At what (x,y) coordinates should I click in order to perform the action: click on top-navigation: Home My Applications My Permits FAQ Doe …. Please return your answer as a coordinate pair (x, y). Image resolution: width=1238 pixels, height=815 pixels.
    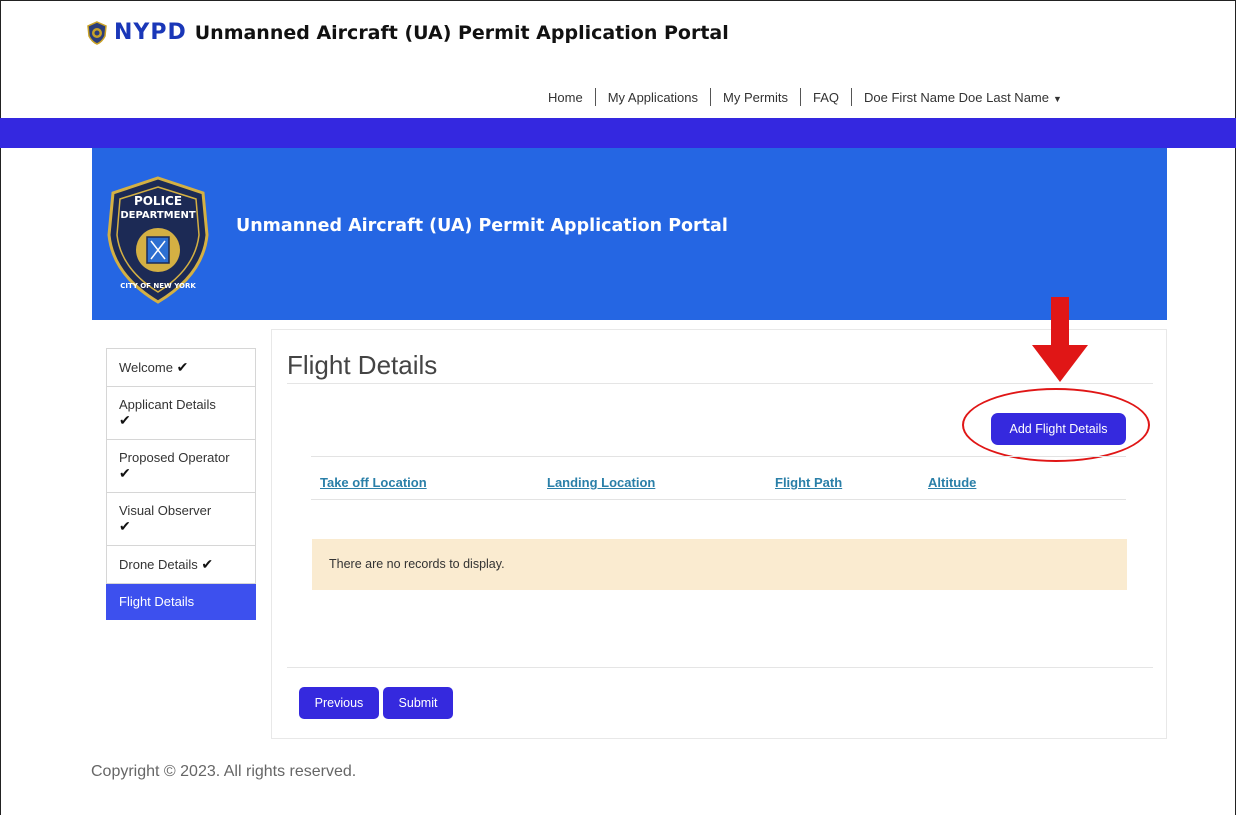
    Looking at the image, I should click on (805, 97).